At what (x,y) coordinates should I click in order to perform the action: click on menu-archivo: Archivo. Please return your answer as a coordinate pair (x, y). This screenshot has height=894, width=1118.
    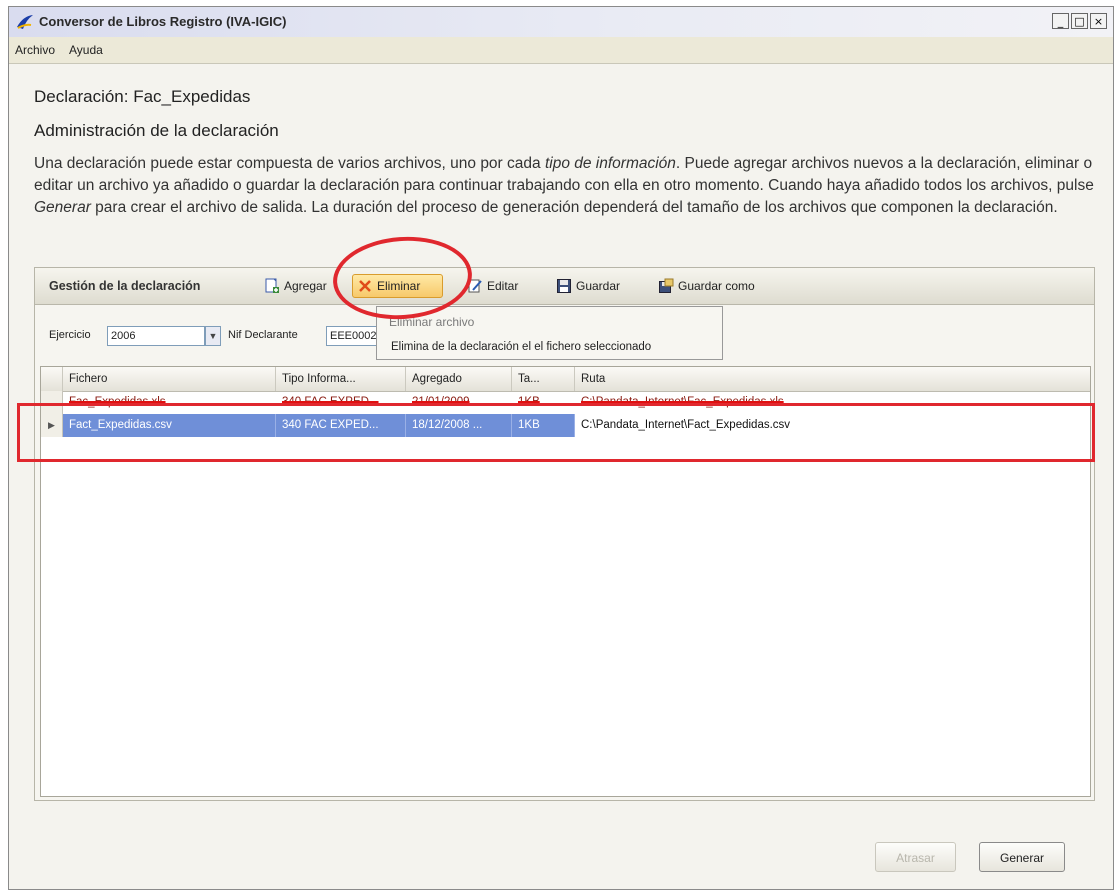
    Looking at the image, I should click on (35, 50).